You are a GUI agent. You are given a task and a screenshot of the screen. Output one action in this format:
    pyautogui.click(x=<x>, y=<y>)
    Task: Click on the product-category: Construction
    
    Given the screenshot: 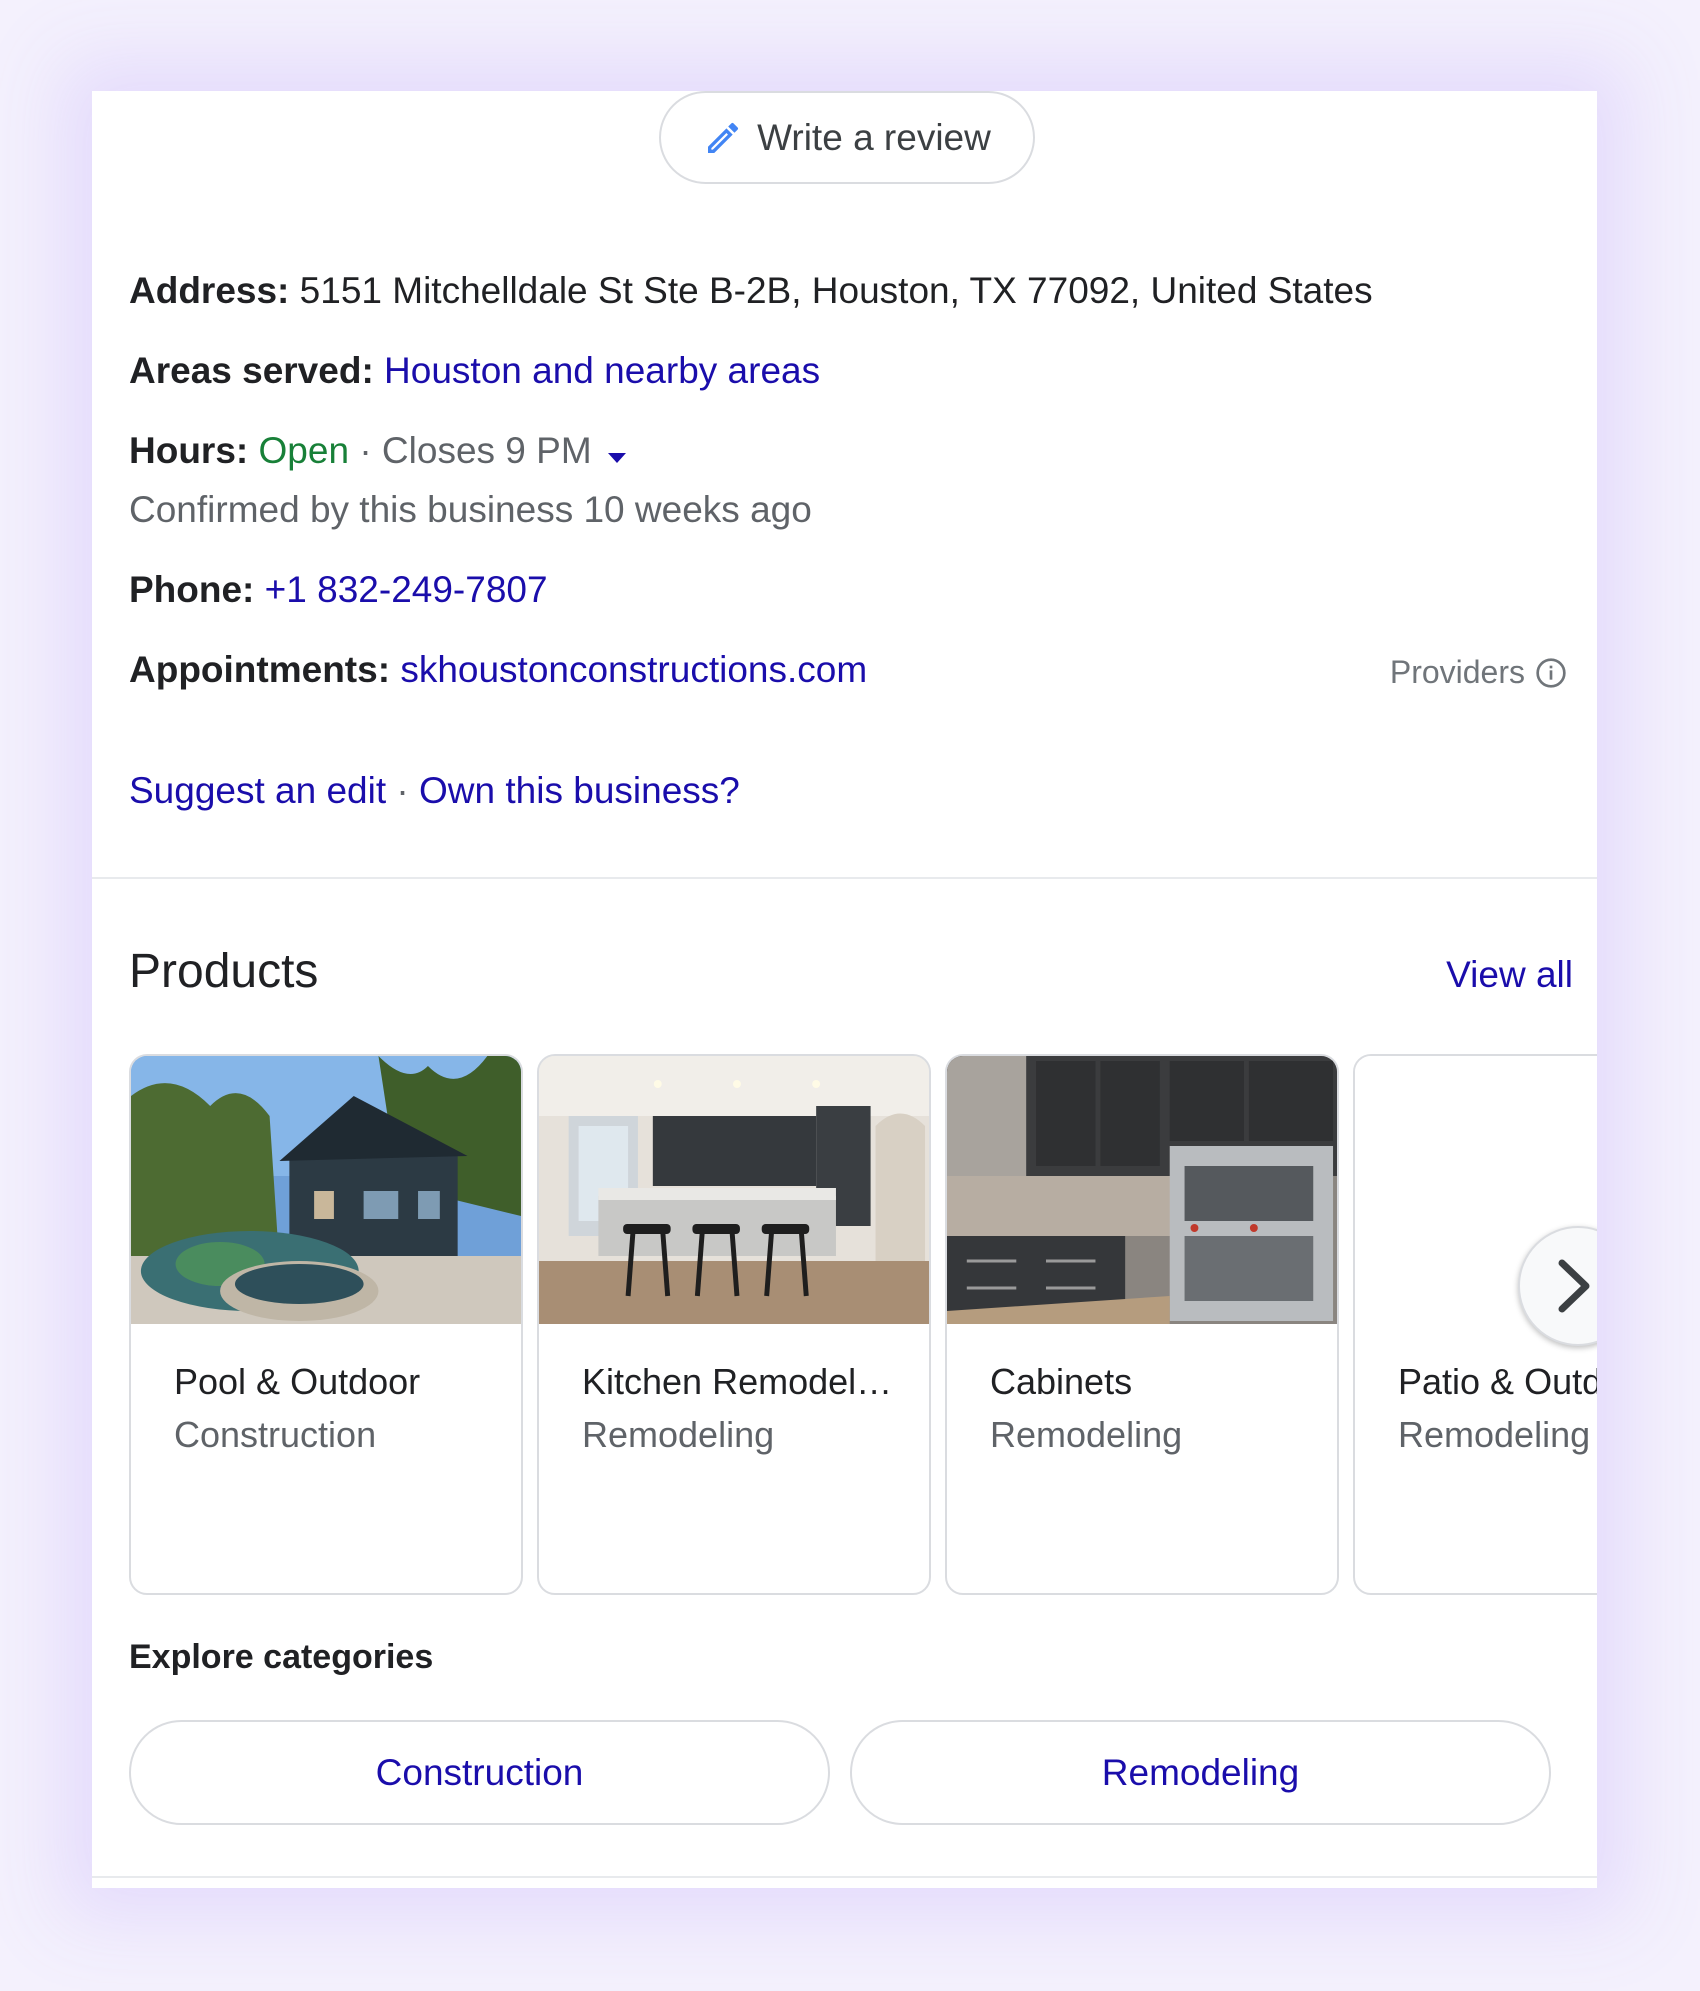 What is the action you would take?
    pyautogui.click(x=275, y=1434)
    